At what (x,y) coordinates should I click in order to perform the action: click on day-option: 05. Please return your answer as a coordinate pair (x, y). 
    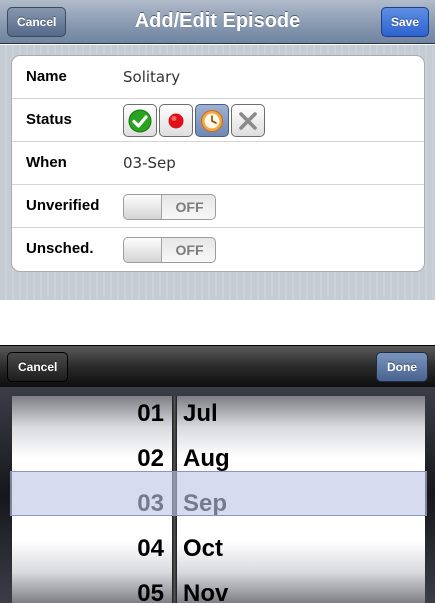
    Looking at the image, I should click on (92, 587).